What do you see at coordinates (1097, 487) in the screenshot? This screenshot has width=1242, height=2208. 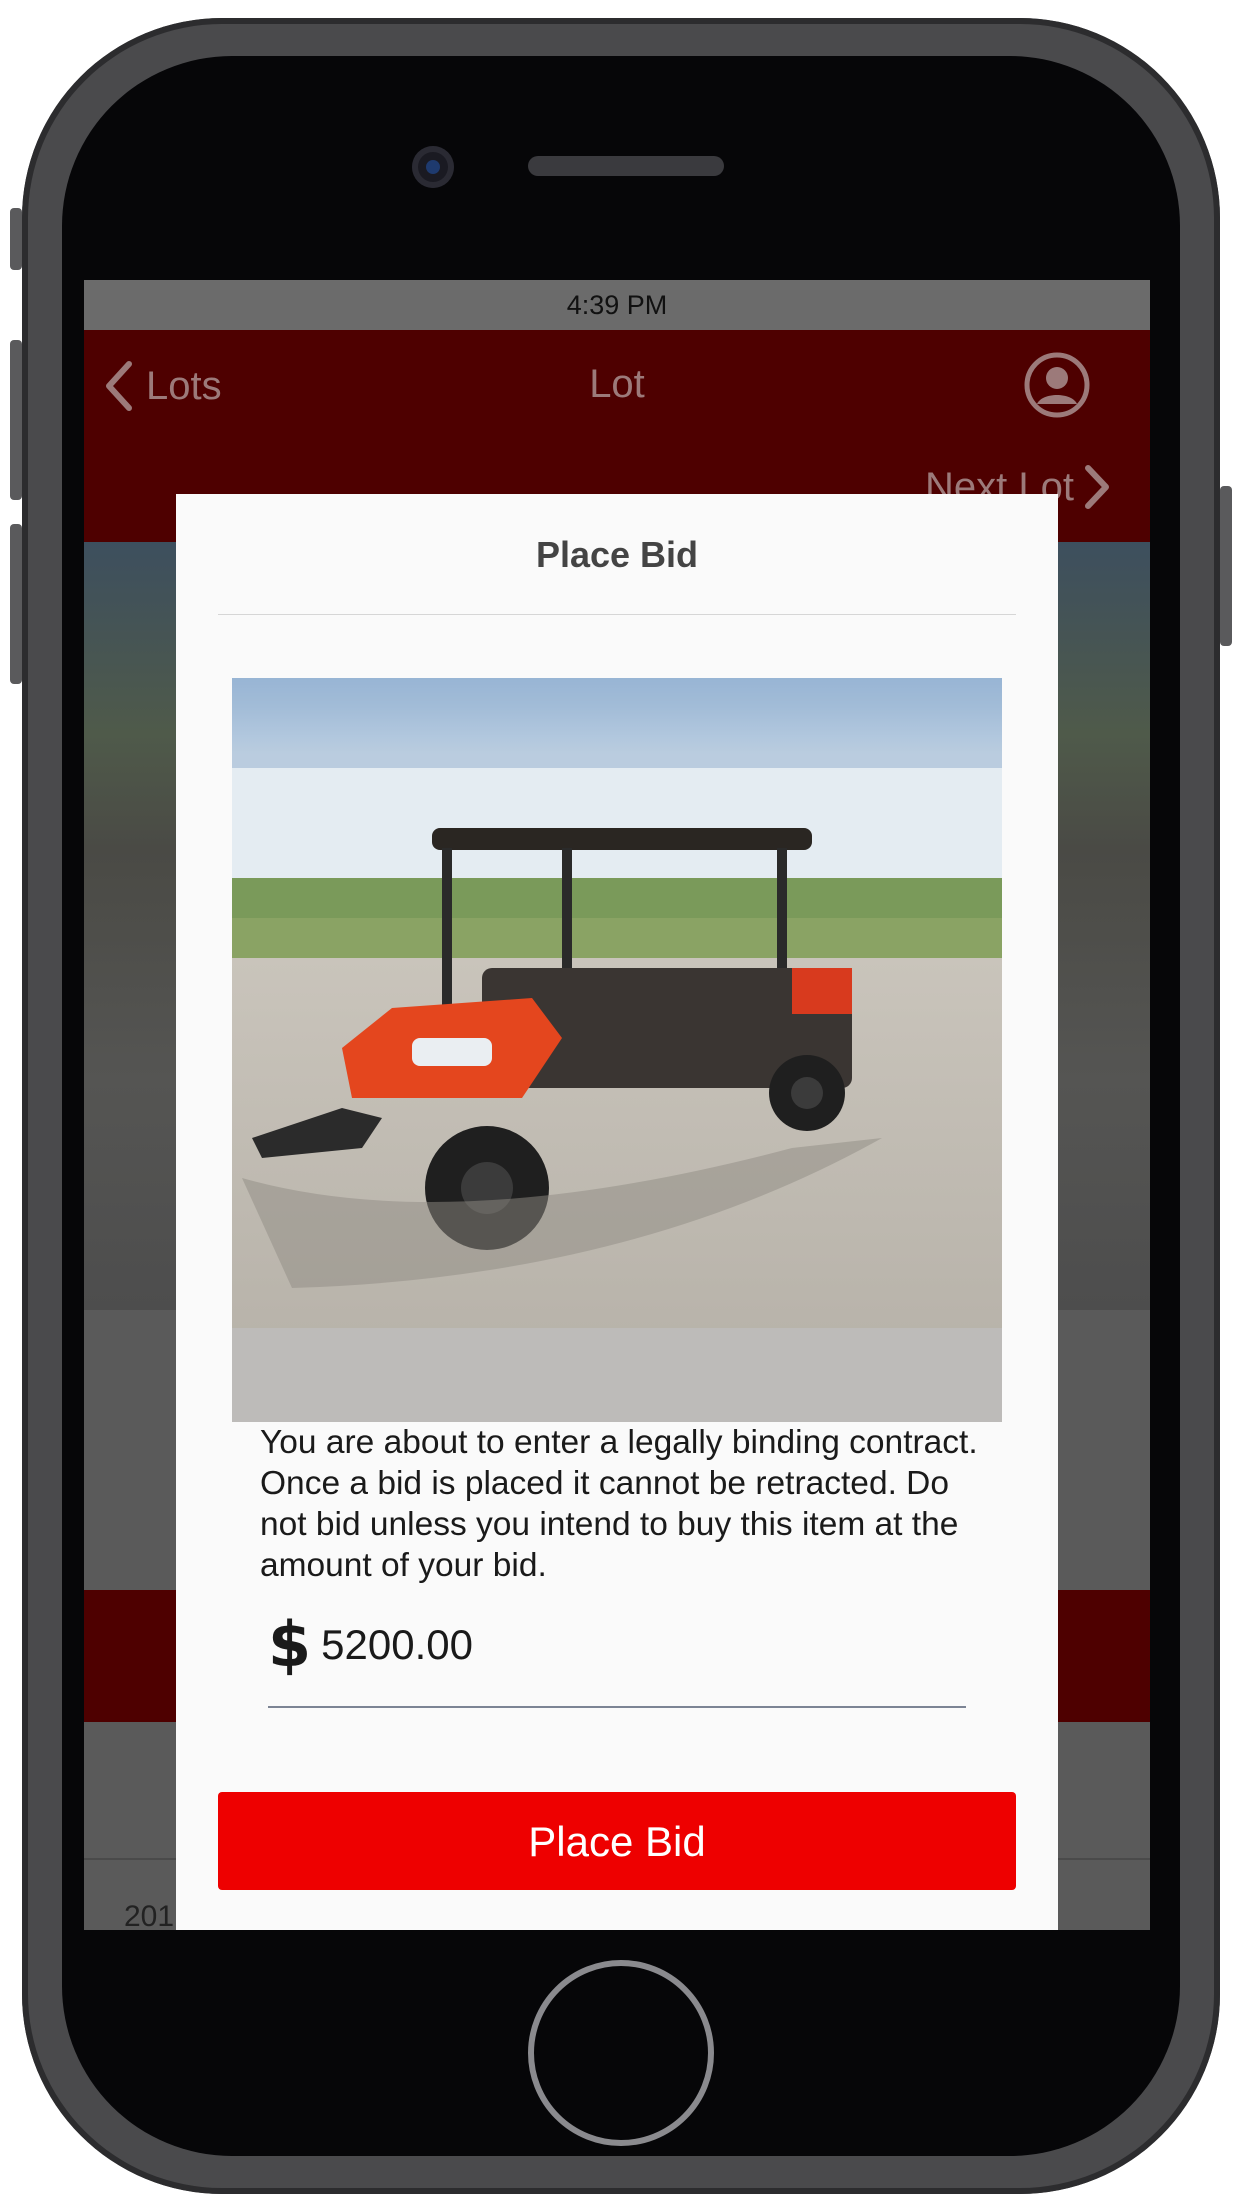 I see `chevron-right-icon` at bounding box center [1097, 487].